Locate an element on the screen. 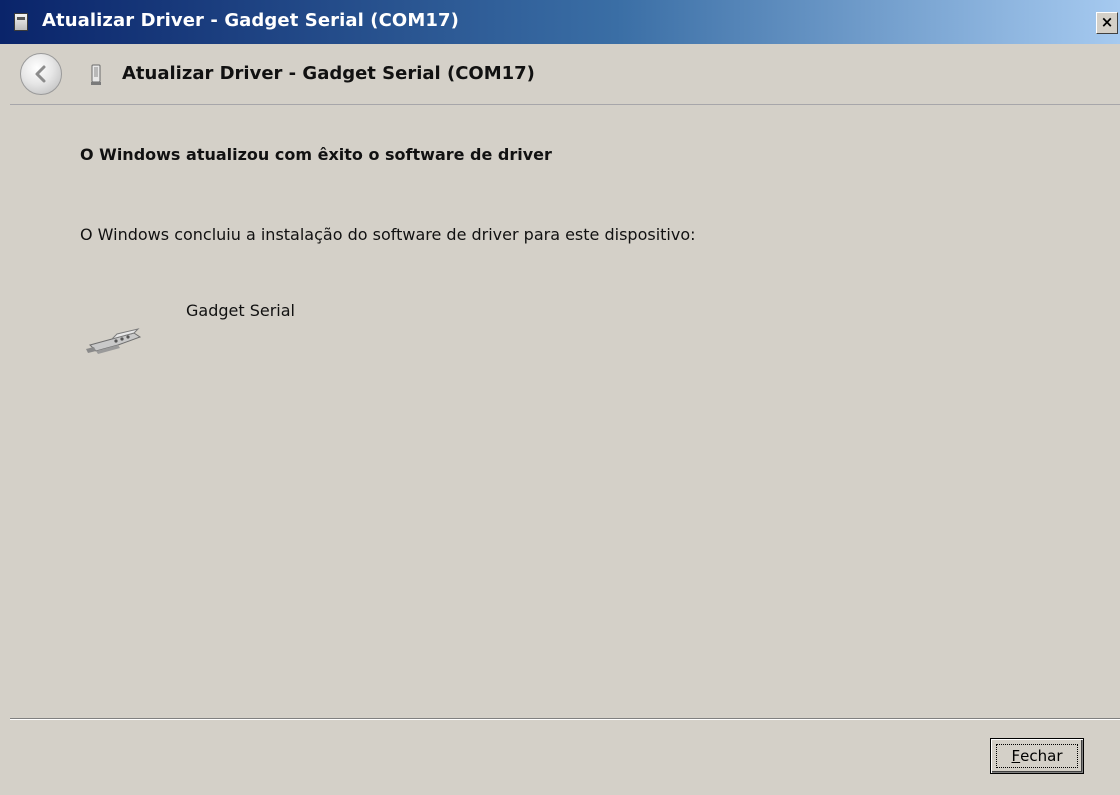 This screenshot has width=1120, height=795. back-arrow-icon is located at coordinates (40, 74).